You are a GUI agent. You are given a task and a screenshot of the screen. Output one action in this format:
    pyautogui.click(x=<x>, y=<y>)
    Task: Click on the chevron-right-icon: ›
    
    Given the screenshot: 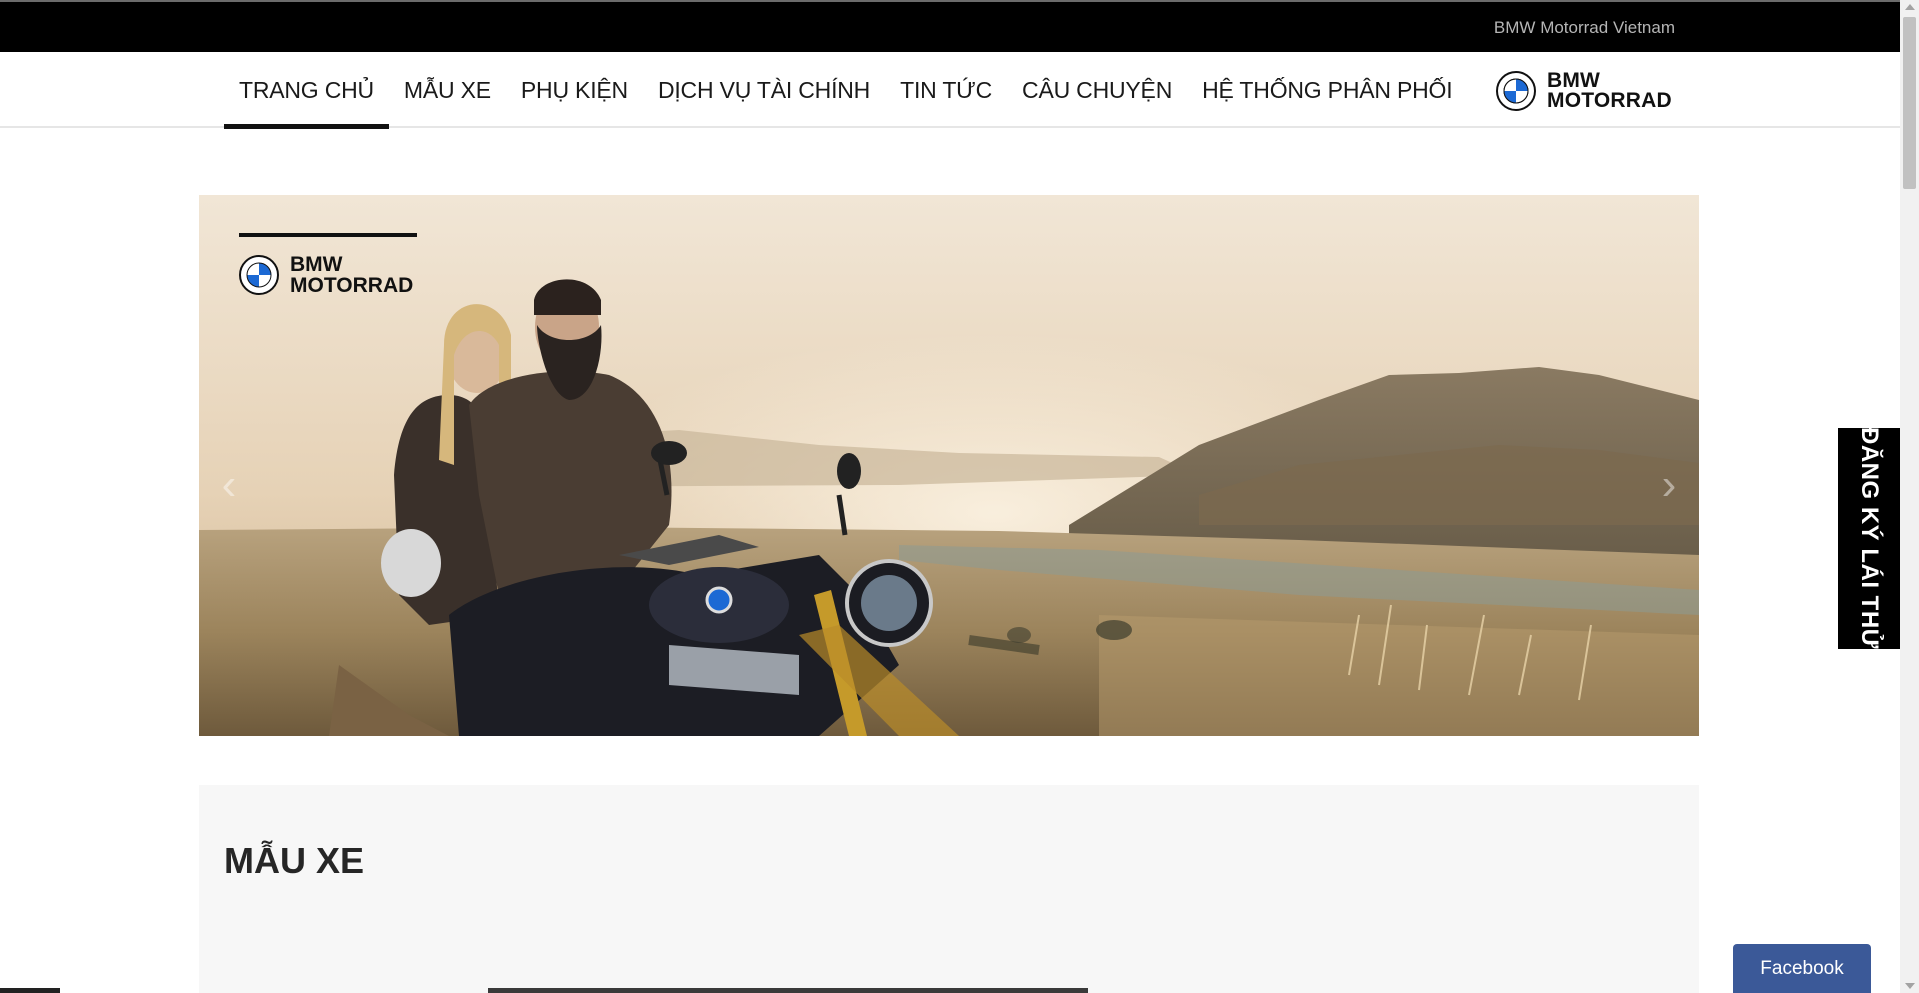 What is the action you would take?
    pyautogui.click(x=1669, y=484)
    